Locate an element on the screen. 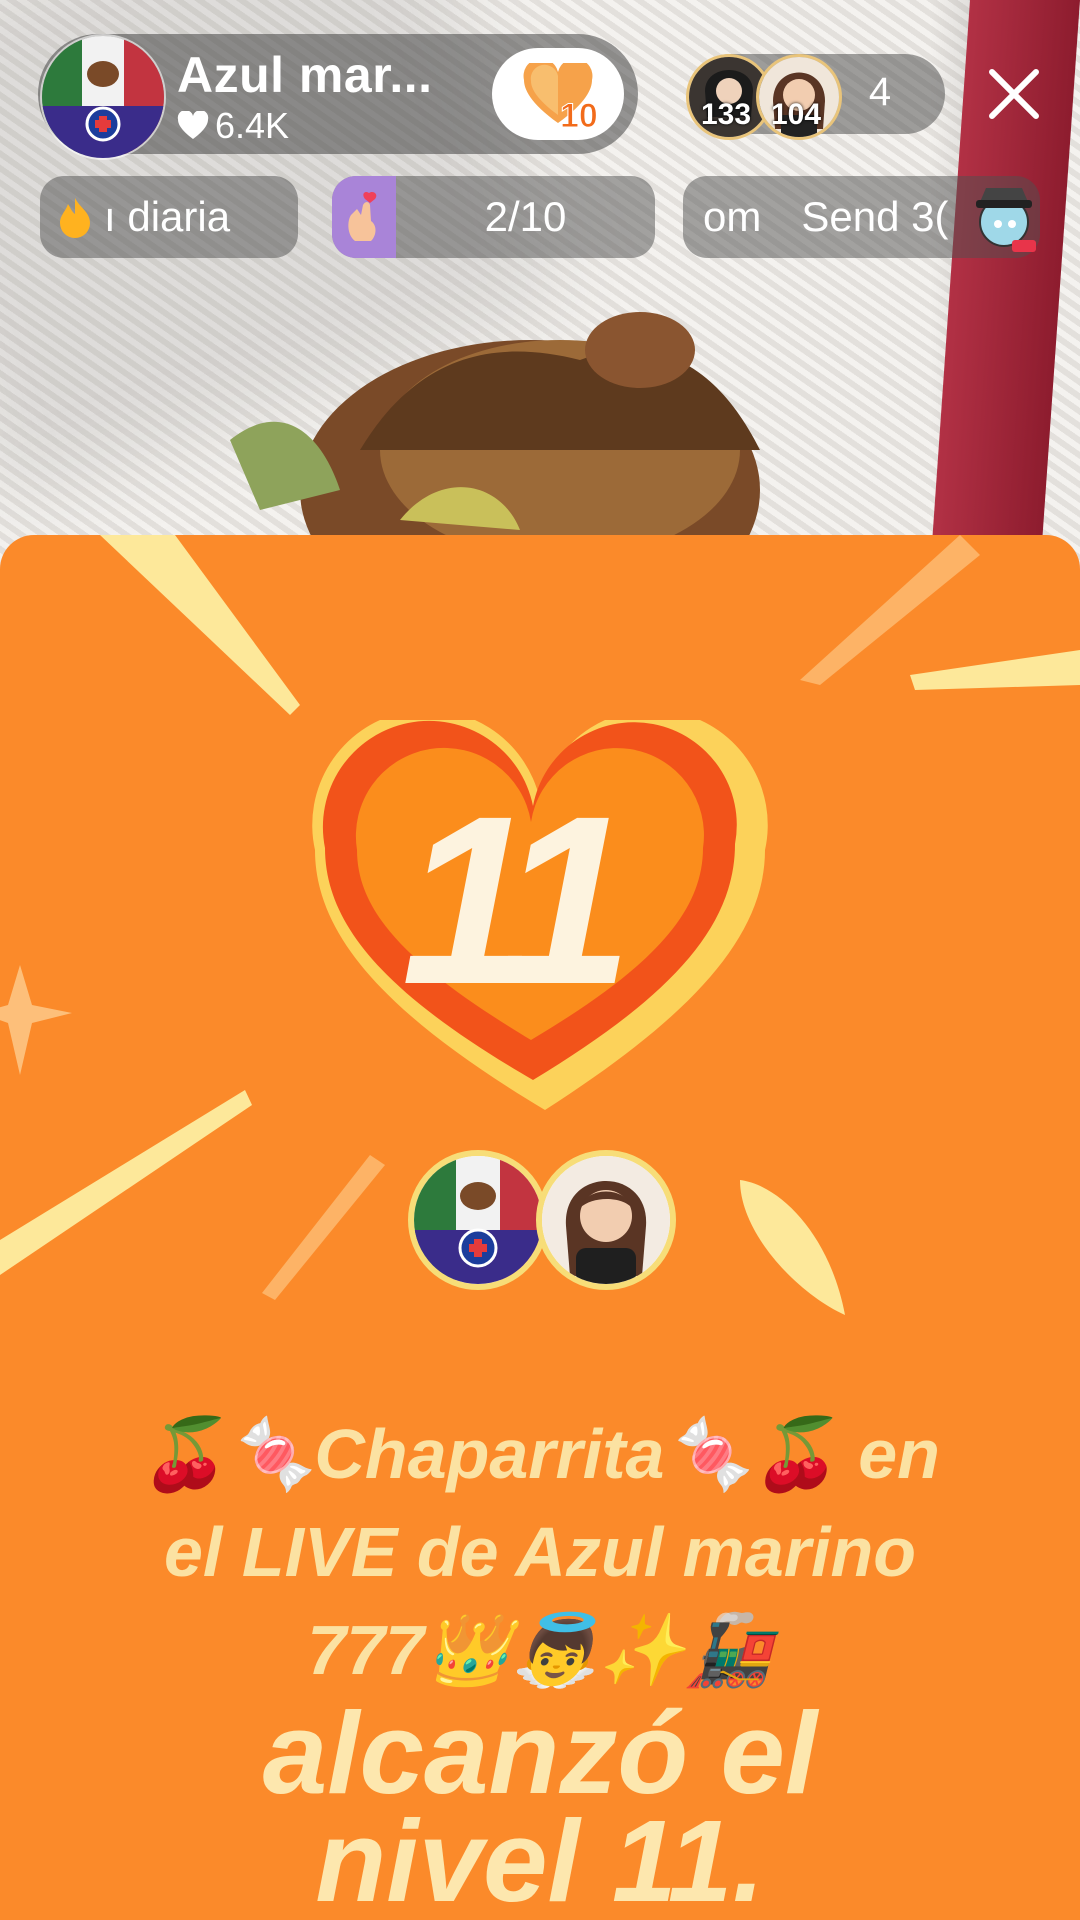 The image size is (1080, 1920). daily-goal-pill: ı diaria is located at coordinates (169, 217).